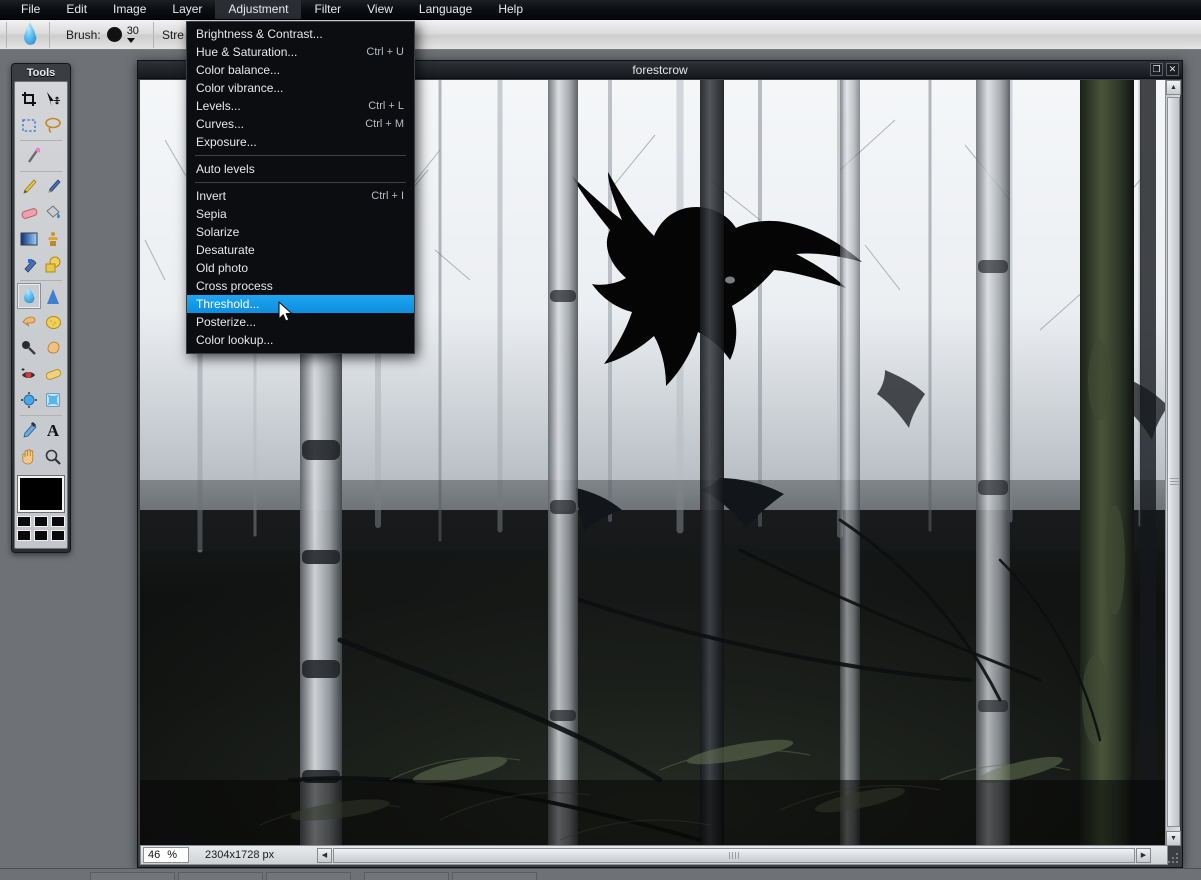 Image resolution: width=1201 pixels, height=880 pixels. What do you see at coordinates (1172, 69) in the screenshot?
I see `close-icon: ✕` at bounding box center [1172, 69].